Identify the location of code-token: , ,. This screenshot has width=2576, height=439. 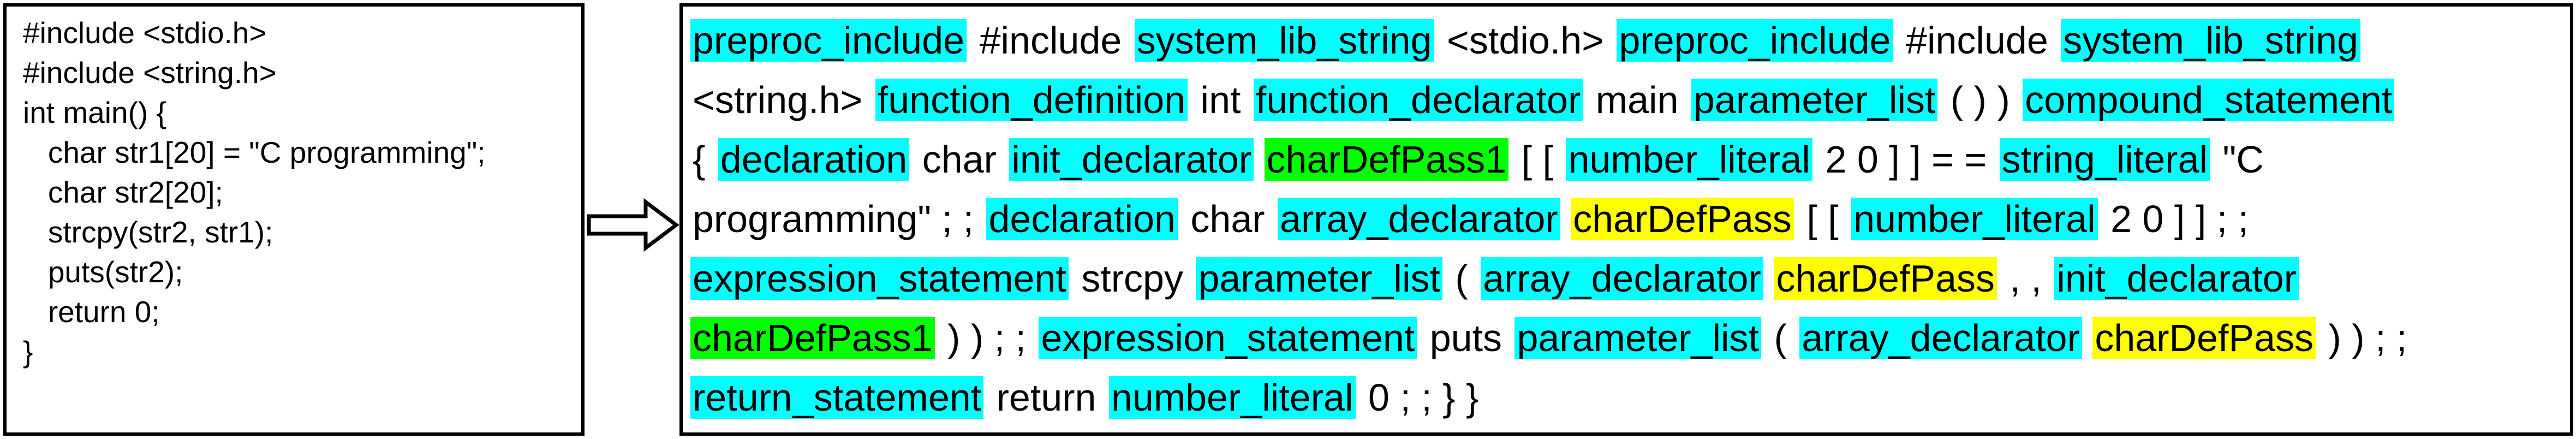
(2025, 278).